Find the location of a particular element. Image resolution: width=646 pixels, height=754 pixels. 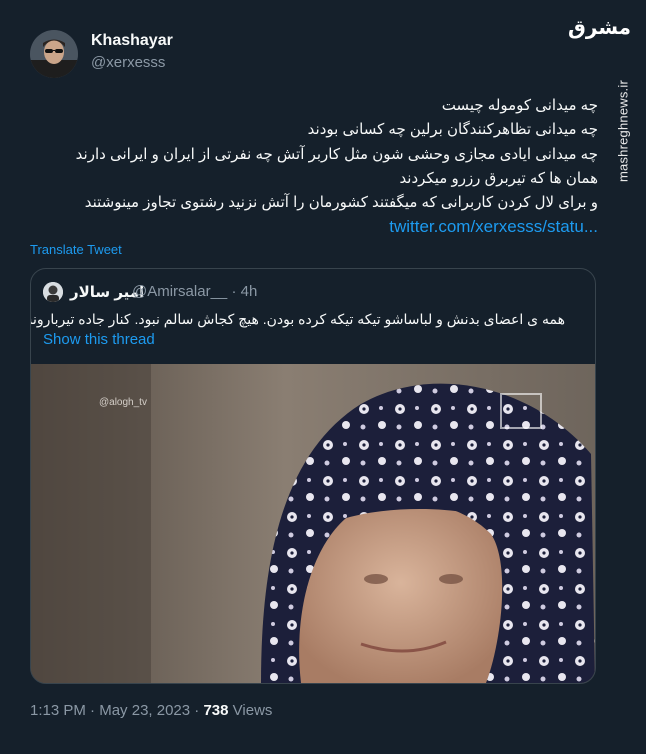

views-label: Views is located at coordinates (252, 710).